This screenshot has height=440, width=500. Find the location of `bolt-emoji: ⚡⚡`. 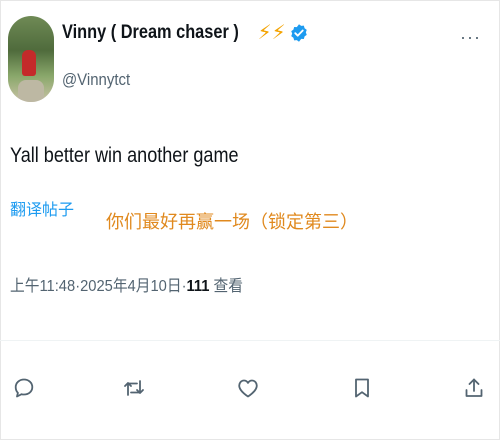

bolt-emoji: ⚡⚡ is located at coordinates (271, 33).